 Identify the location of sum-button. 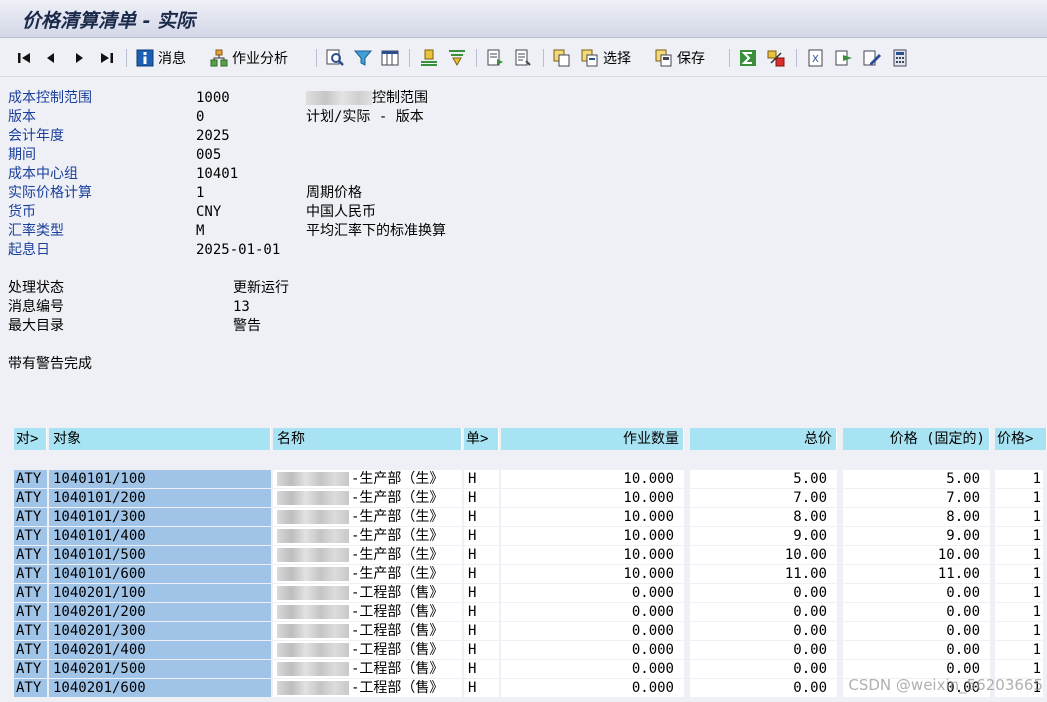
(748, 58).